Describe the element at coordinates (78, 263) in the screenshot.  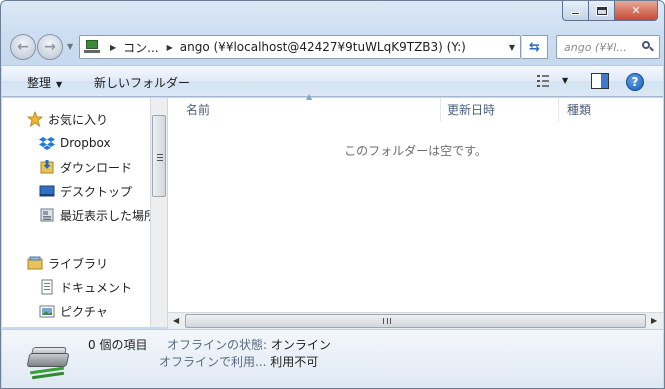
I see `sidebar-item-label: ライブラリ` at that location.